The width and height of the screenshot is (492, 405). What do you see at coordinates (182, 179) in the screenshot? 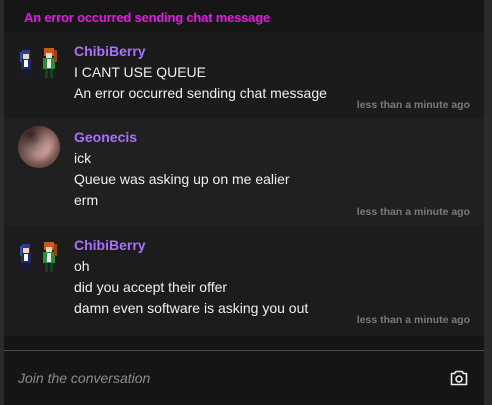
I see `message-text: Queue was asking up on me ealier` at bounding box center [182, 179].